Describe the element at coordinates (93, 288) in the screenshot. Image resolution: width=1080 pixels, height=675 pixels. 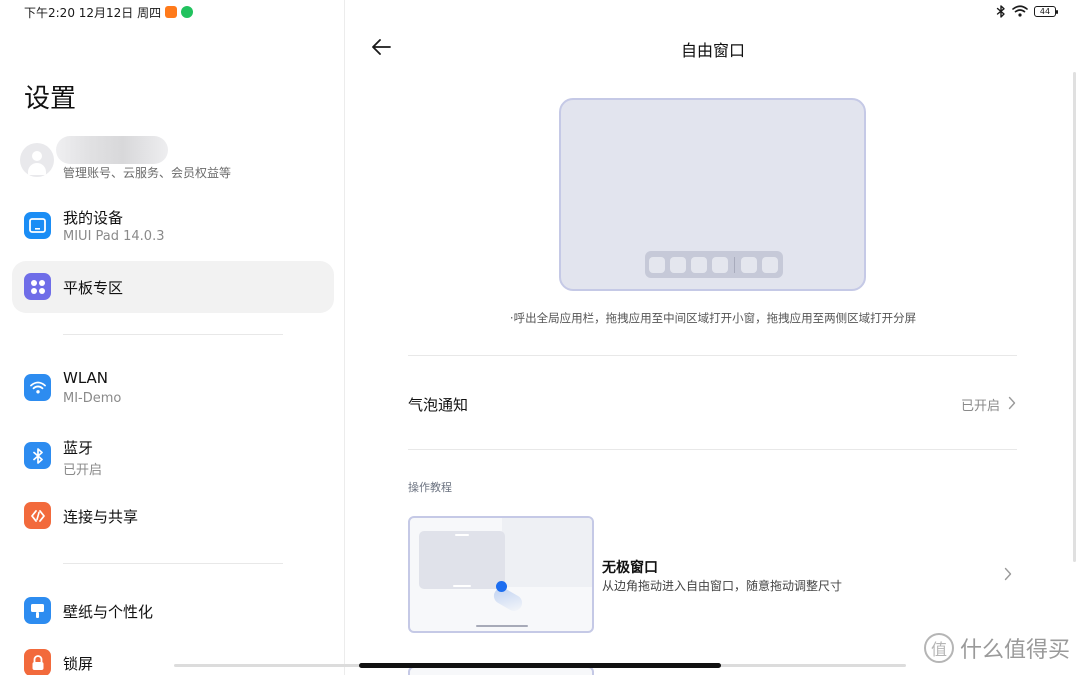
I see `sidebar-item-label: 平板专区` at that location.